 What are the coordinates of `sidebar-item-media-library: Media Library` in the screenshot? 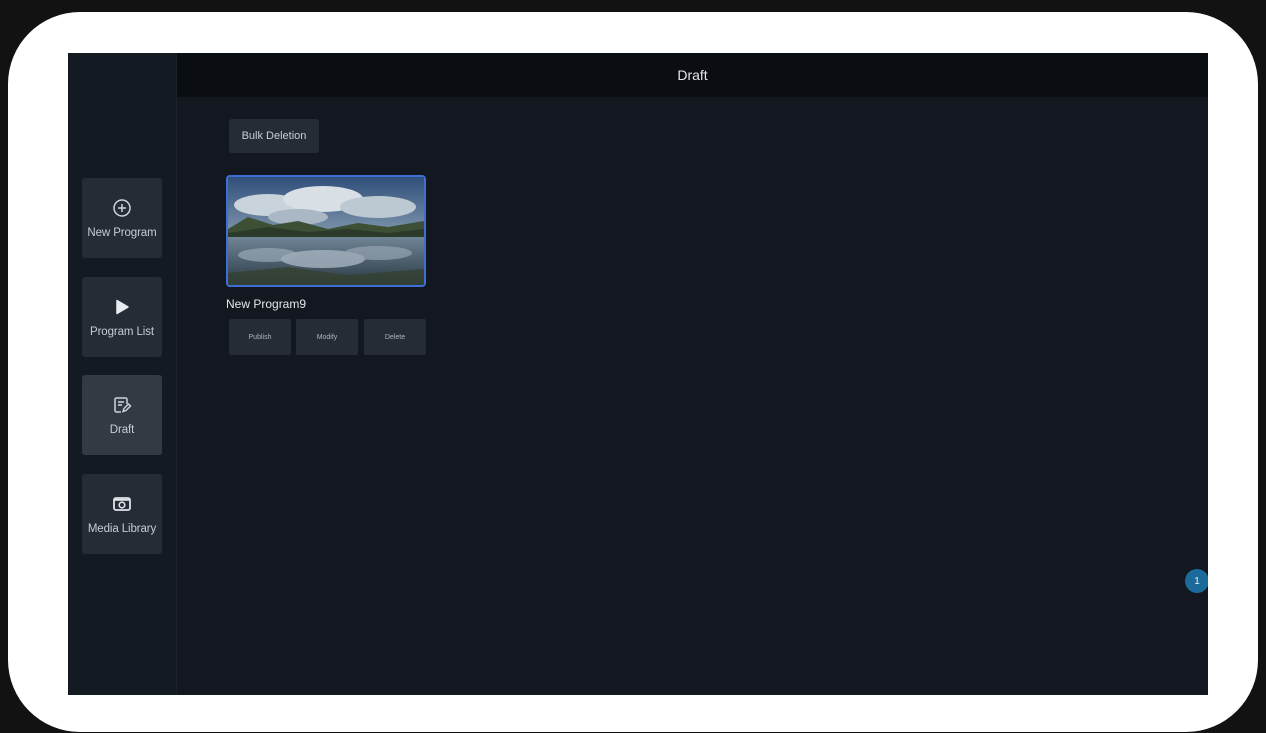 It's located at (122, 514).